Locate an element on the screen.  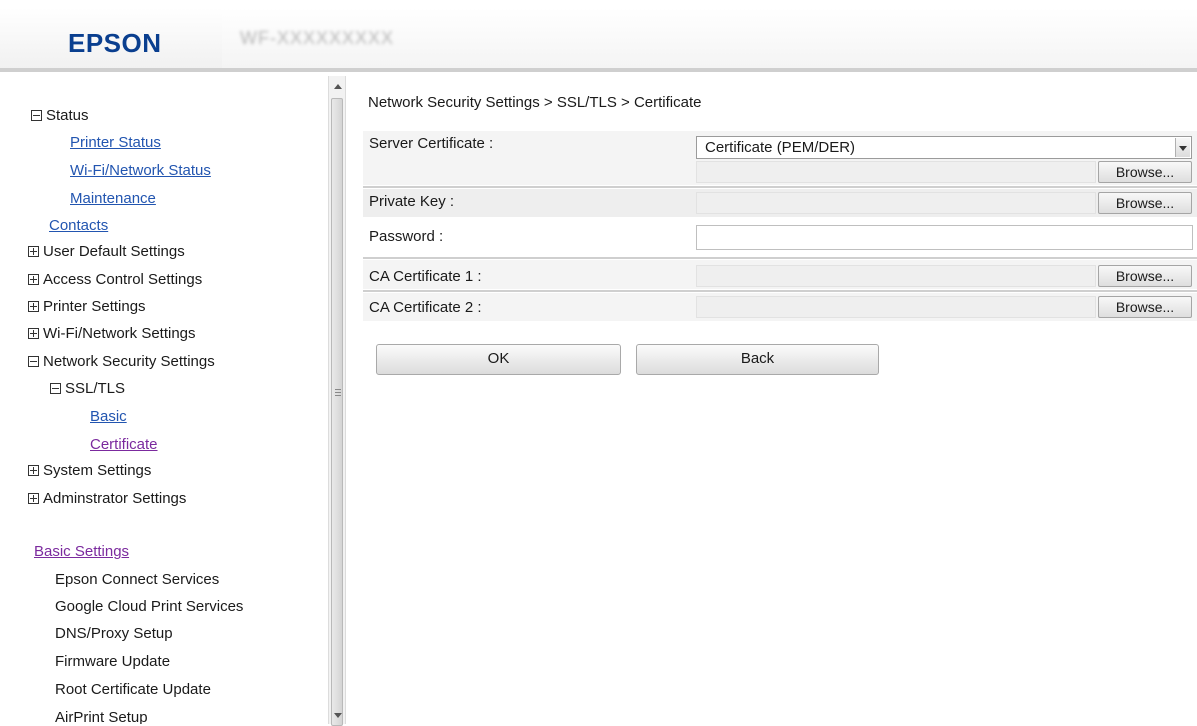
header-divider is located at coordinates (598, 70).